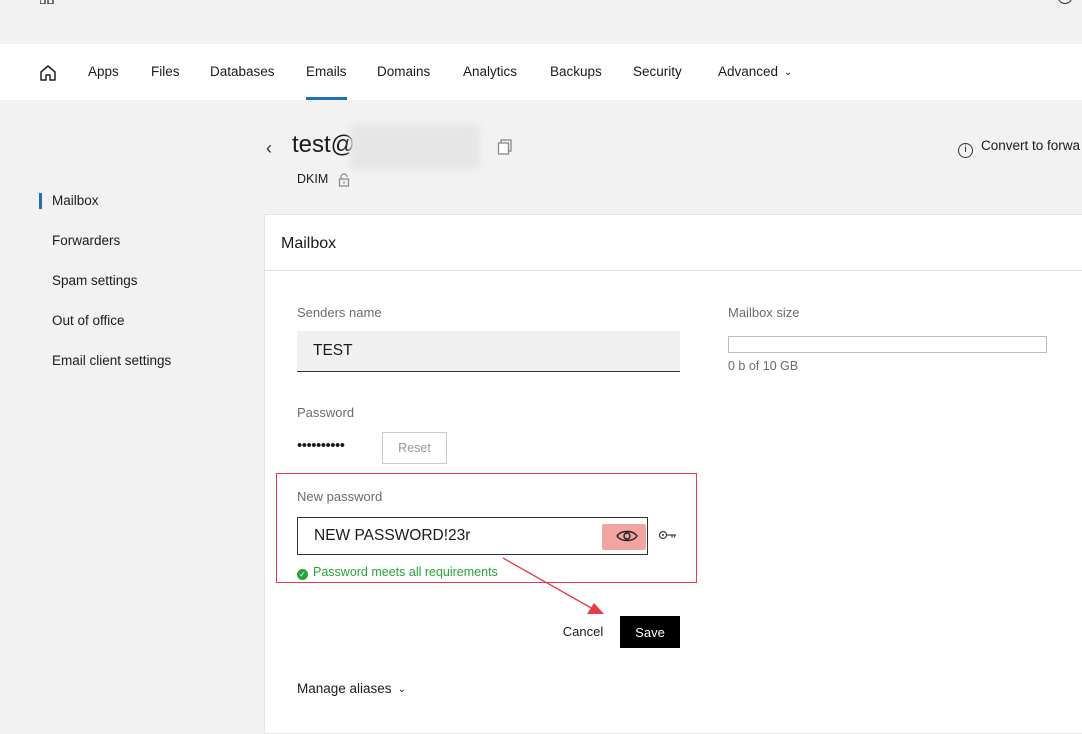 The image size is (1082, 734). I want to click on manage-aliases-label: Manage aliases, so click(344, 688).